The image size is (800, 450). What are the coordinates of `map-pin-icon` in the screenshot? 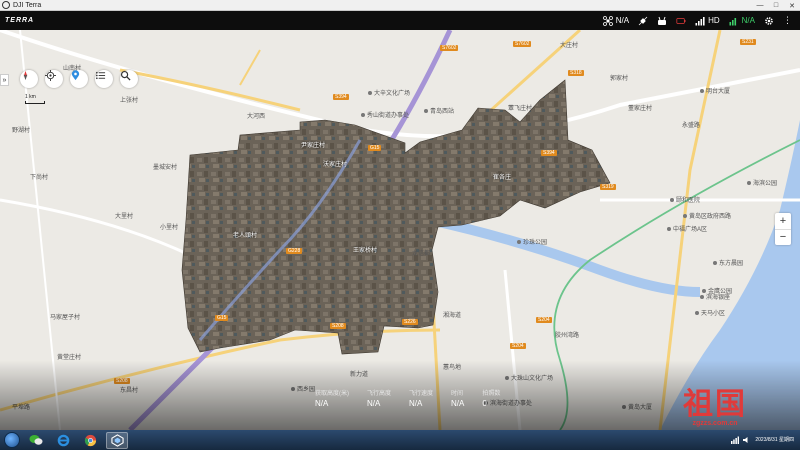 It's located at (75, 75).